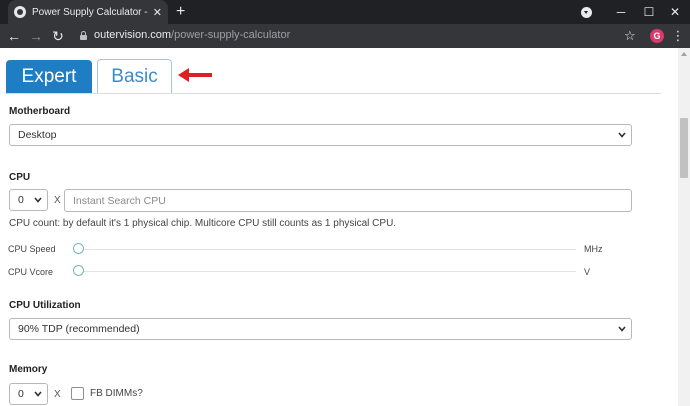 The height and width of the screenshot is (406, 690). What do you see at coordinates (587, 272) in the screenshot?
I see `cpu-vcore-unit: V` at bounding box center [587, 272].